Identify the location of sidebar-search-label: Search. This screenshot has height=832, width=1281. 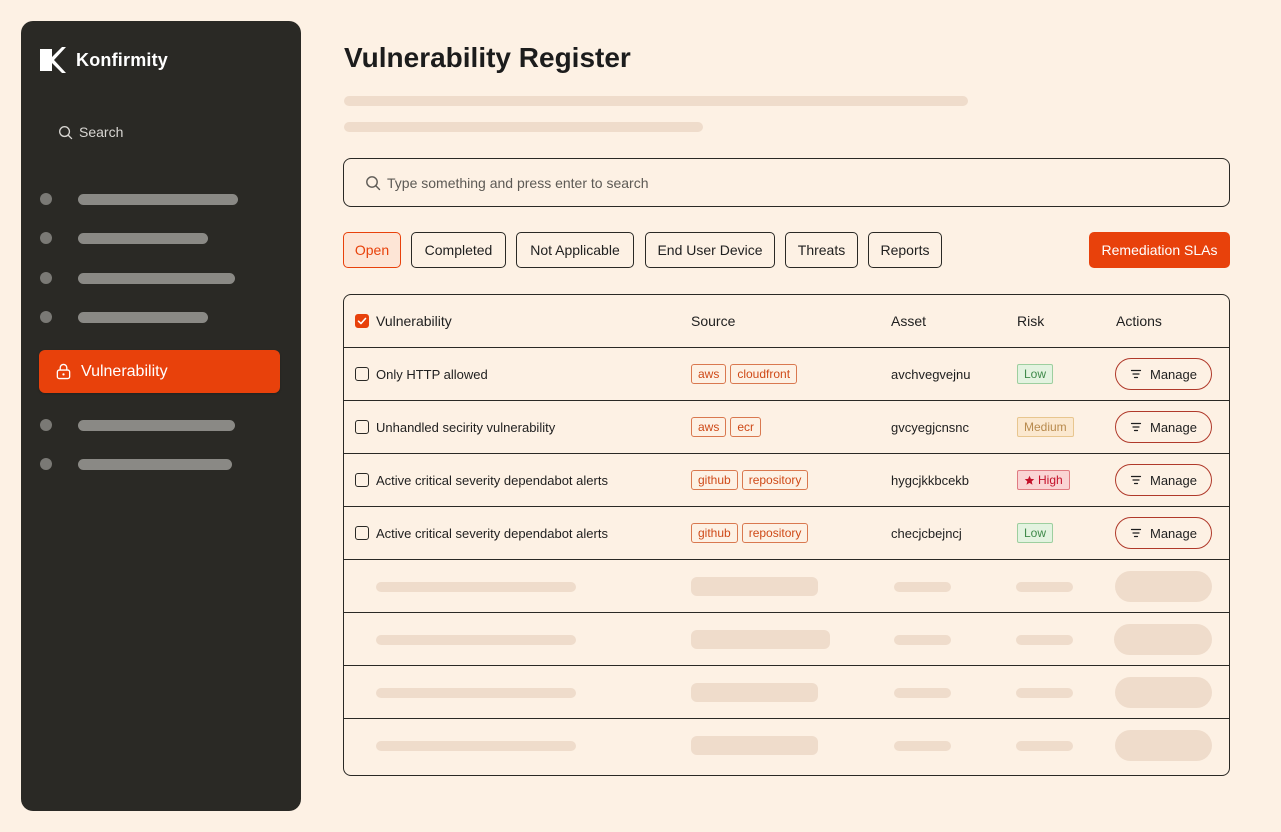
(101, 132).